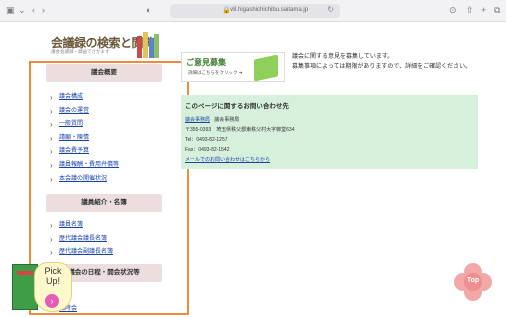  I want to click on shield-icon: ◐, so click(148, 10).